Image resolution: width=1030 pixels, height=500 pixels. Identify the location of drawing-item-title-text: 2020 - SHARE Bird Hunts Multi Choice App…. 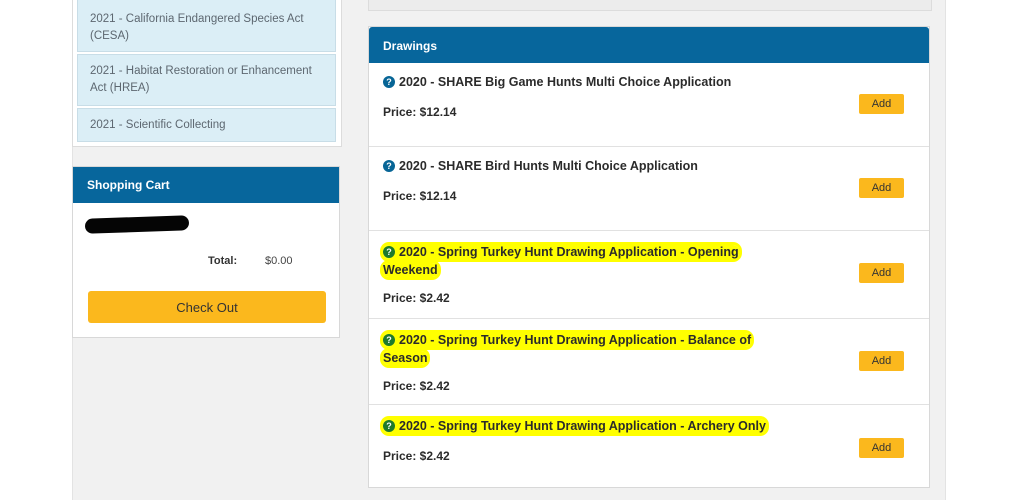
(548, 166).